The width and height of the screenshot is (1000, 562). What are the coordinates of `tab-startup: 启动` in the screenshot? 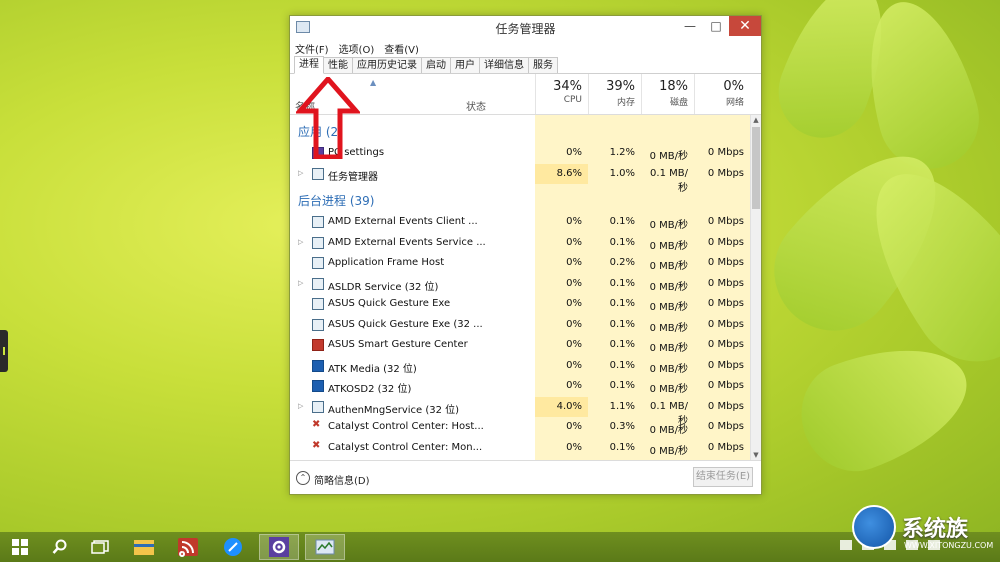 It's located at (436, 65).